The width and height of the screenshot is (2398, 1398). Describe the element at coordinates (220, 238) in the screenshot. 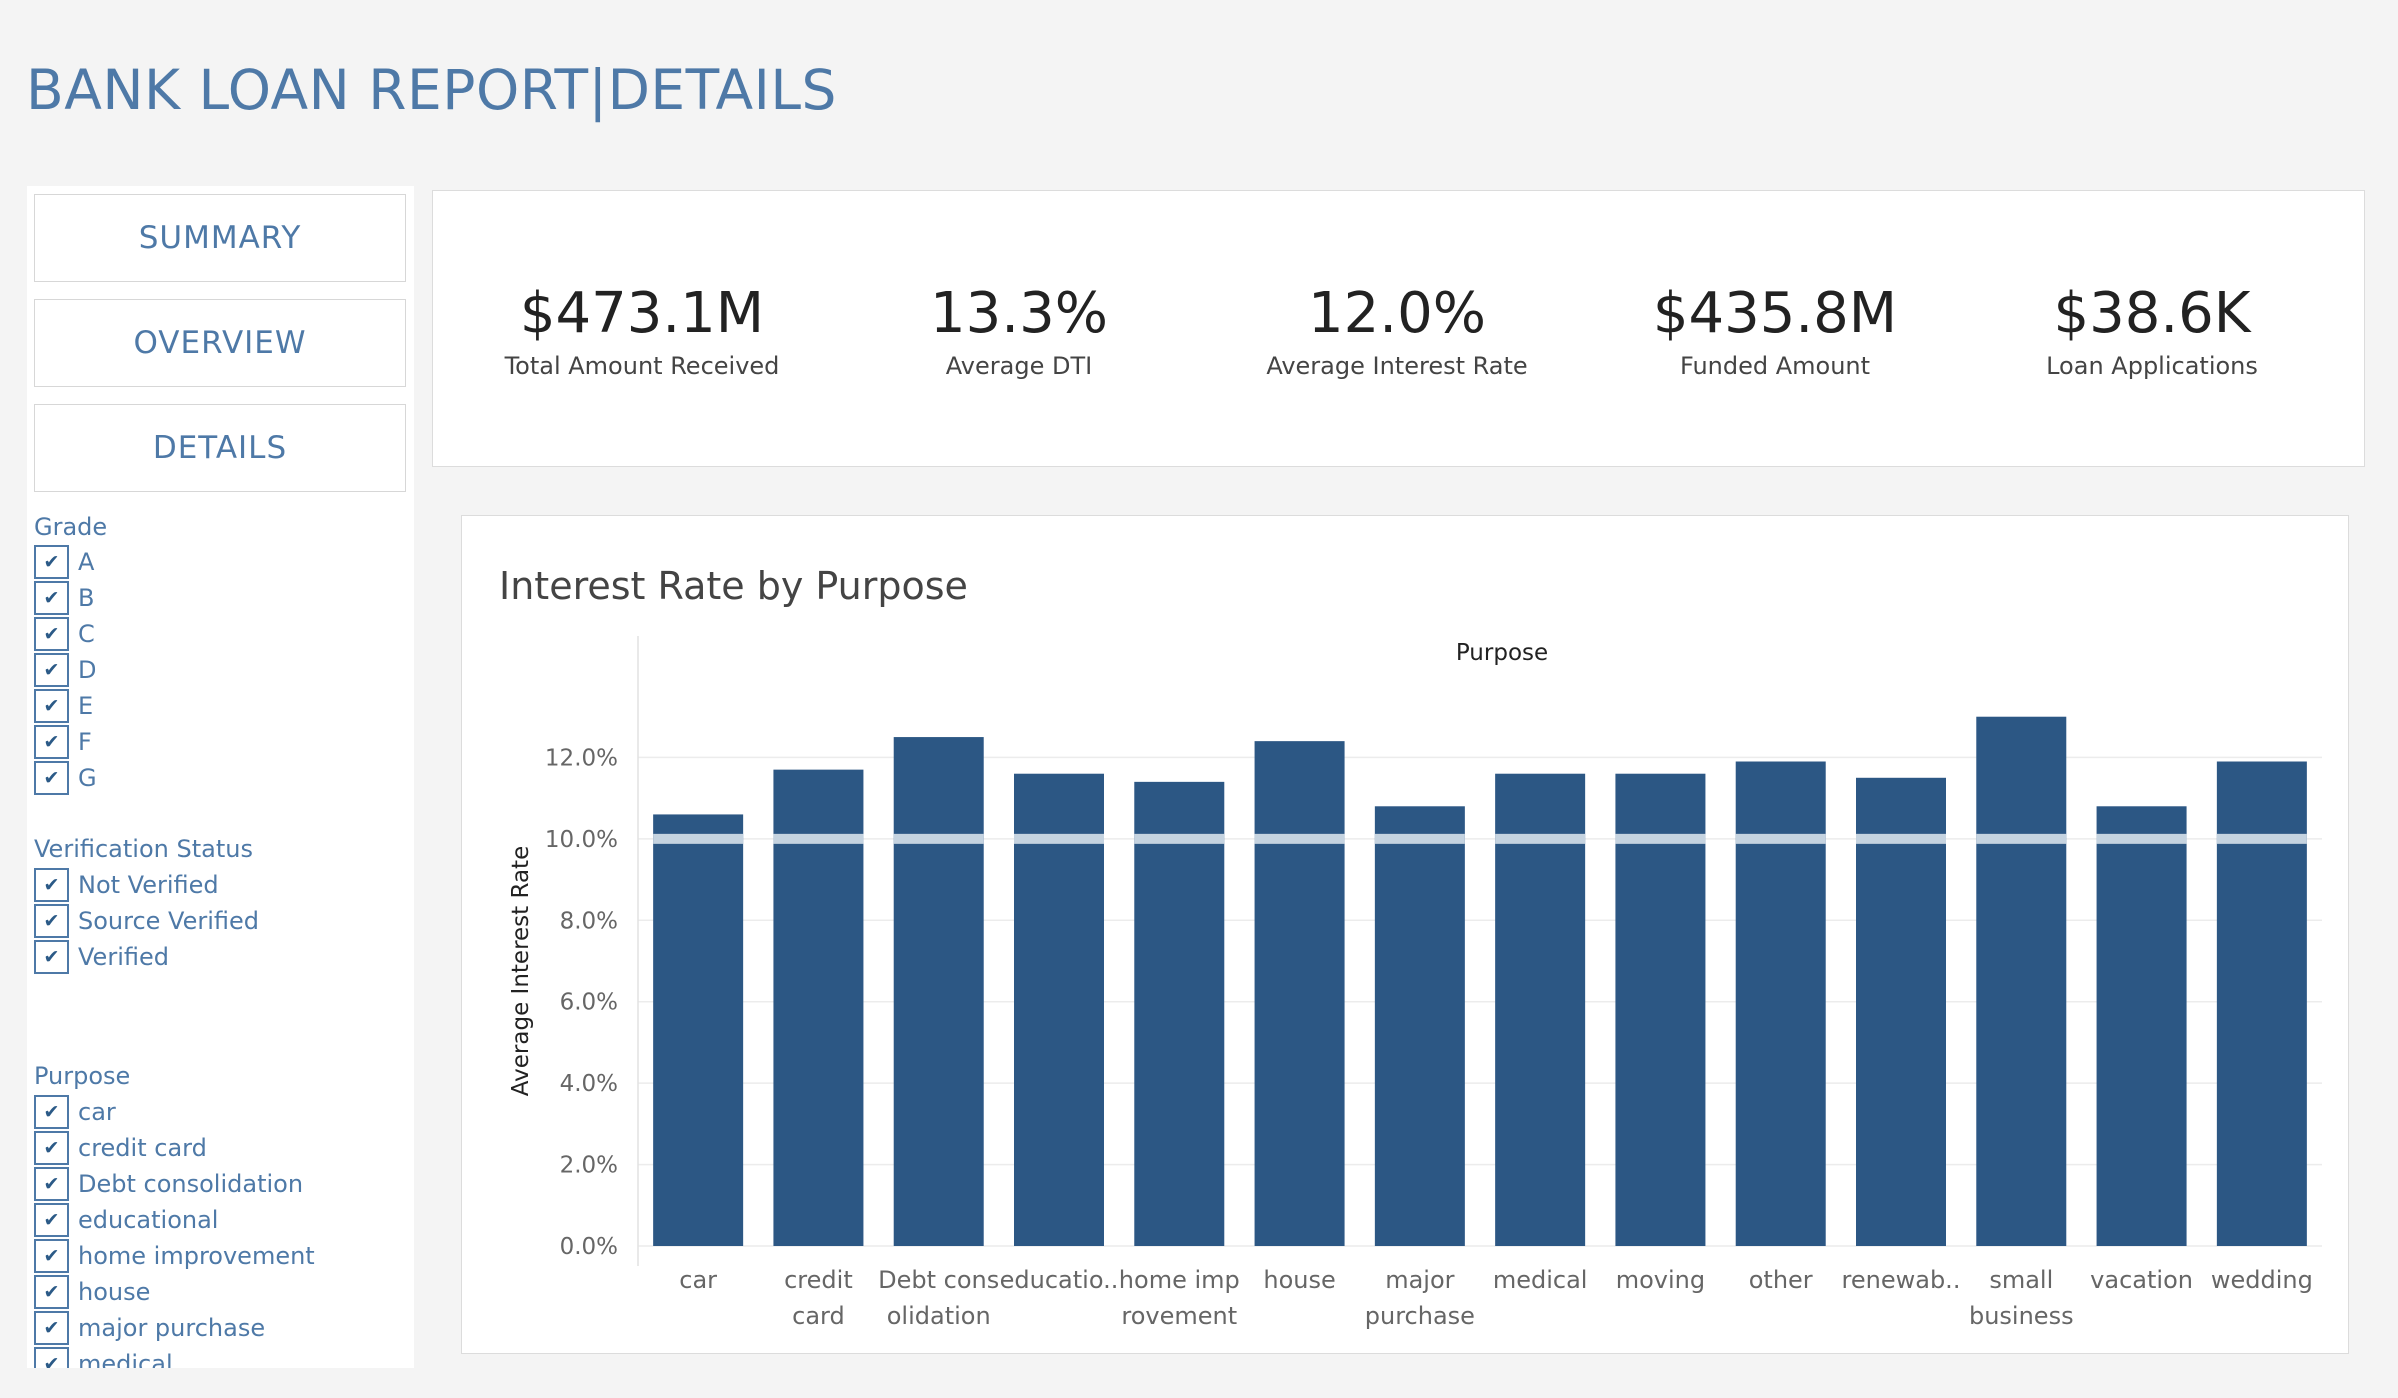

I see `nav-summary-button: SUMMARY` at that location.